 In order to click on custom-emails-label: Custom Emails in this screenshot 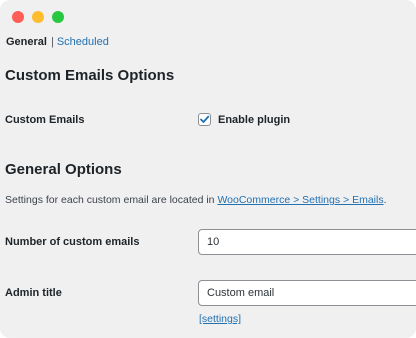, I will do `click(45, 120)`.